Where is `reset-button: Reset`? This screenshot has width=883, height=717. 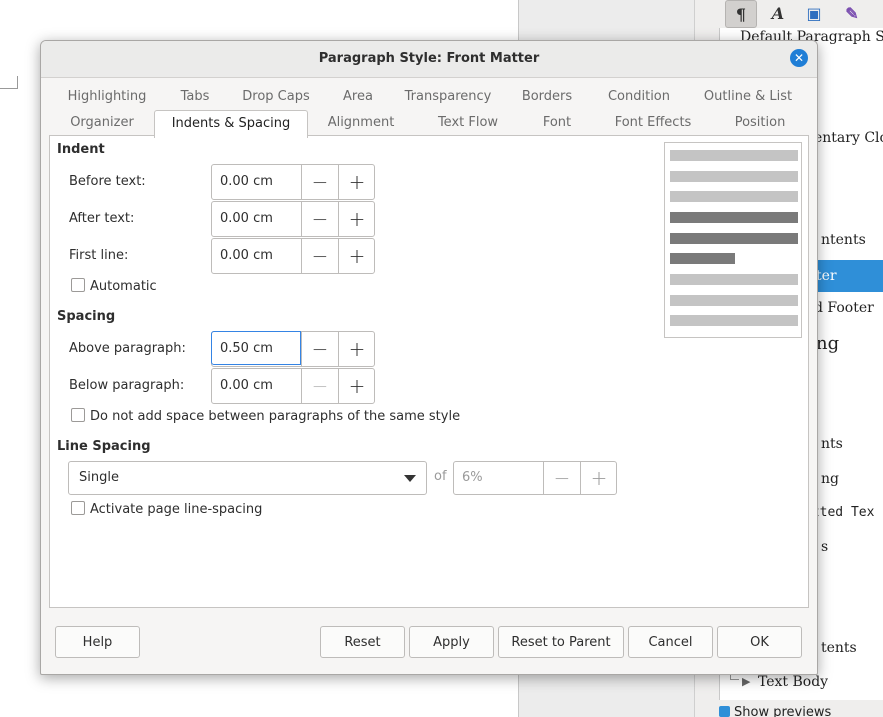
reset-button: Reset is located at coordinates (362, 642).